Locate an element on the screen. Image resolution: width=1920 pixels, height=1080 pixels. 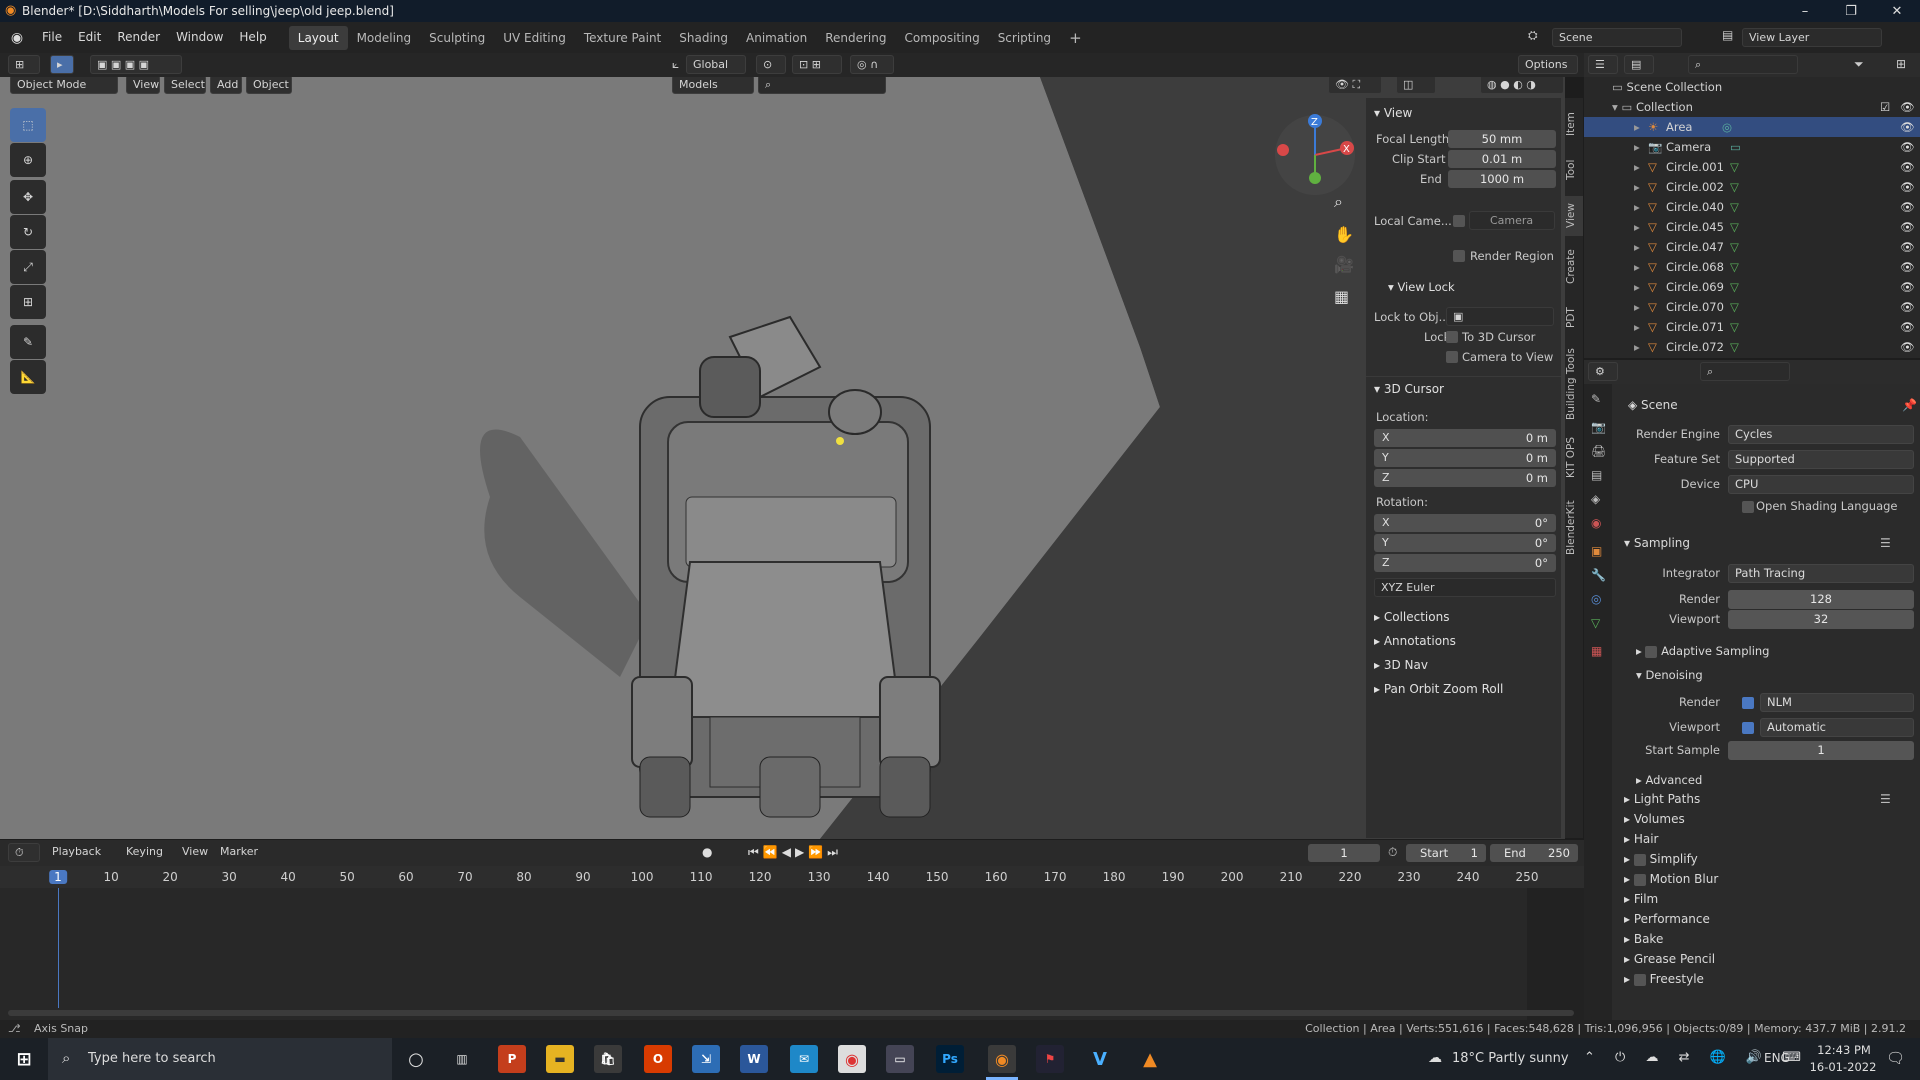
scene-tab-icon: ◈ is located at coordinates (1595, 499).